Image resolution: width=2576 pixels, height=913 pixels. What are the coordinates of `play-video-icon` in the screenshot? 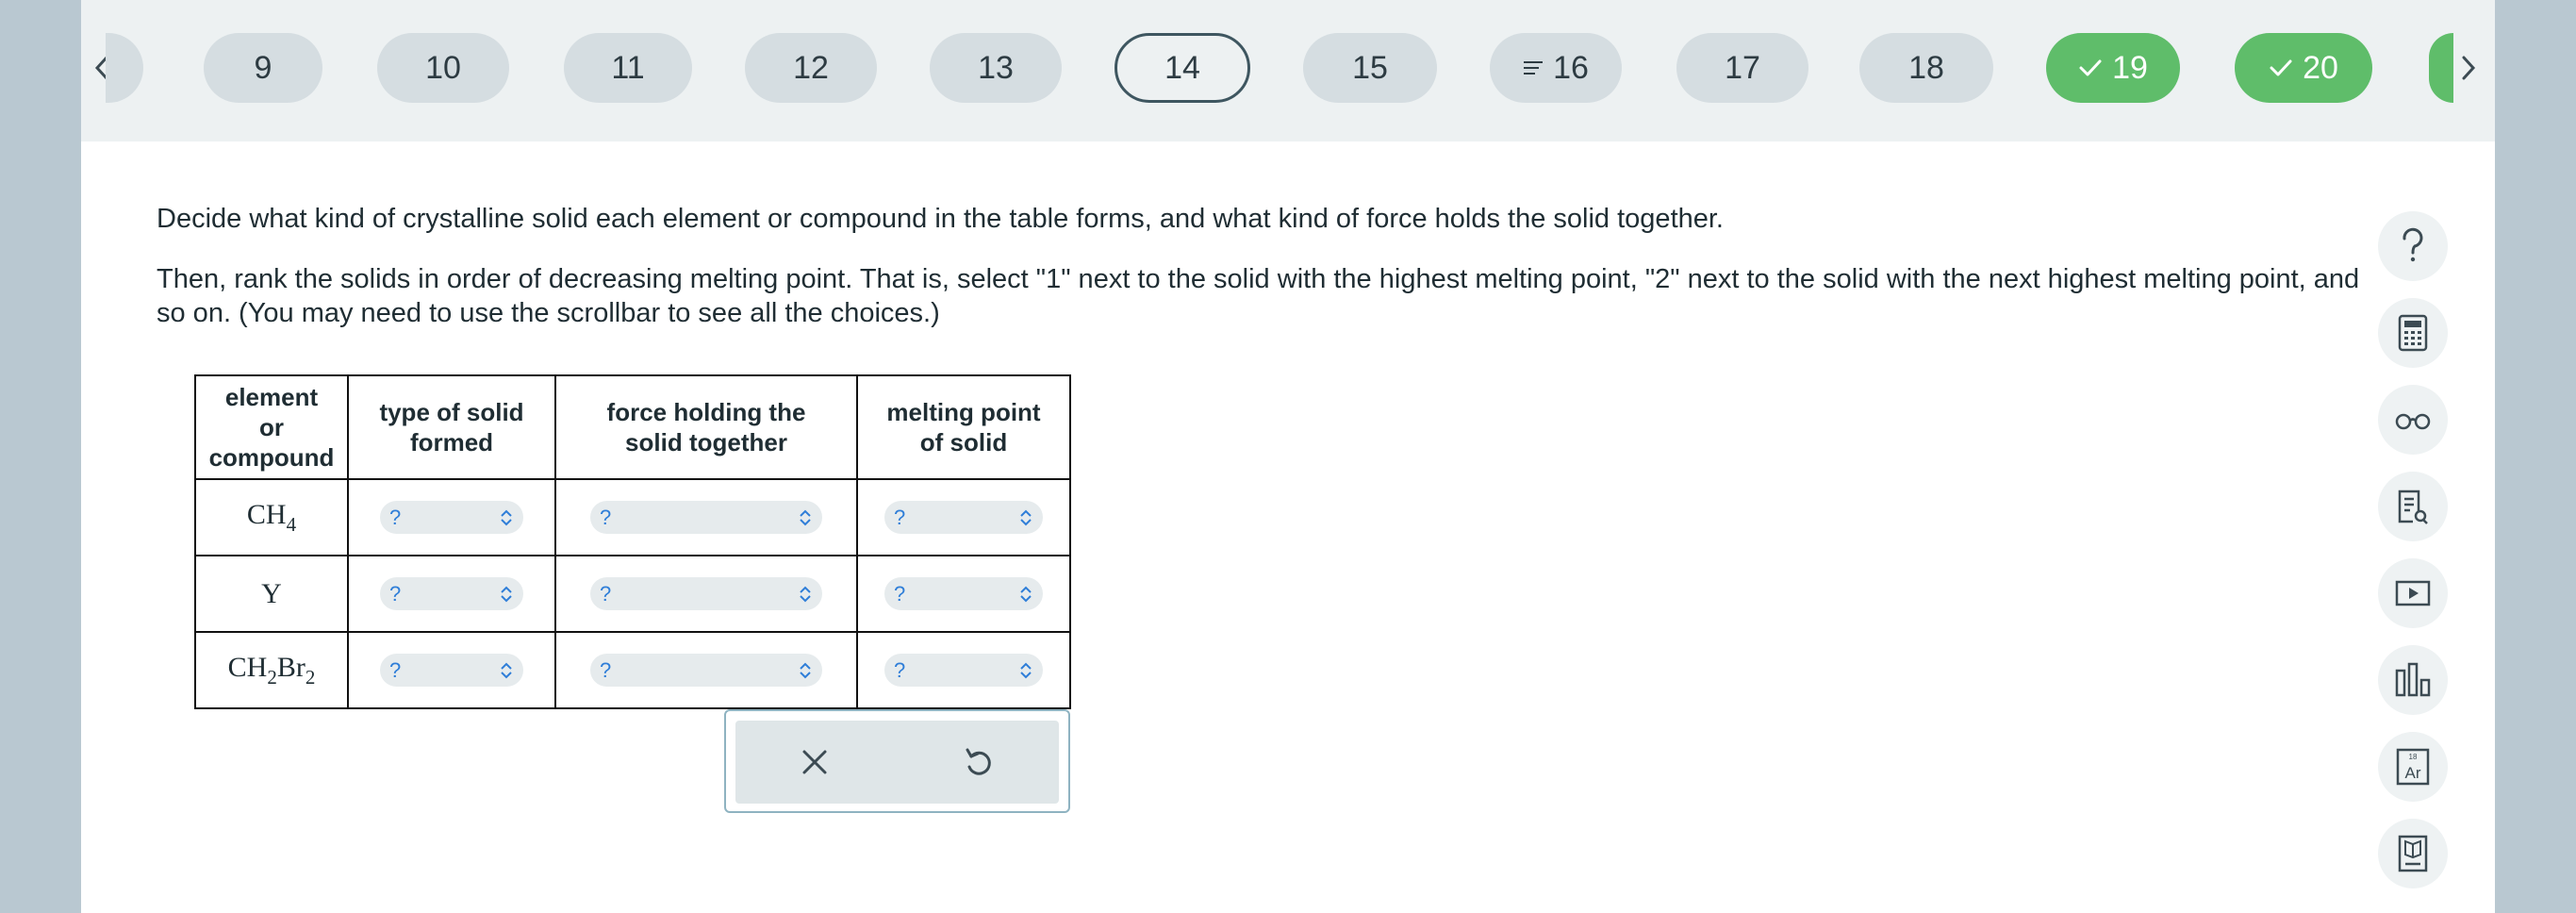 It's located at (2413, 593).